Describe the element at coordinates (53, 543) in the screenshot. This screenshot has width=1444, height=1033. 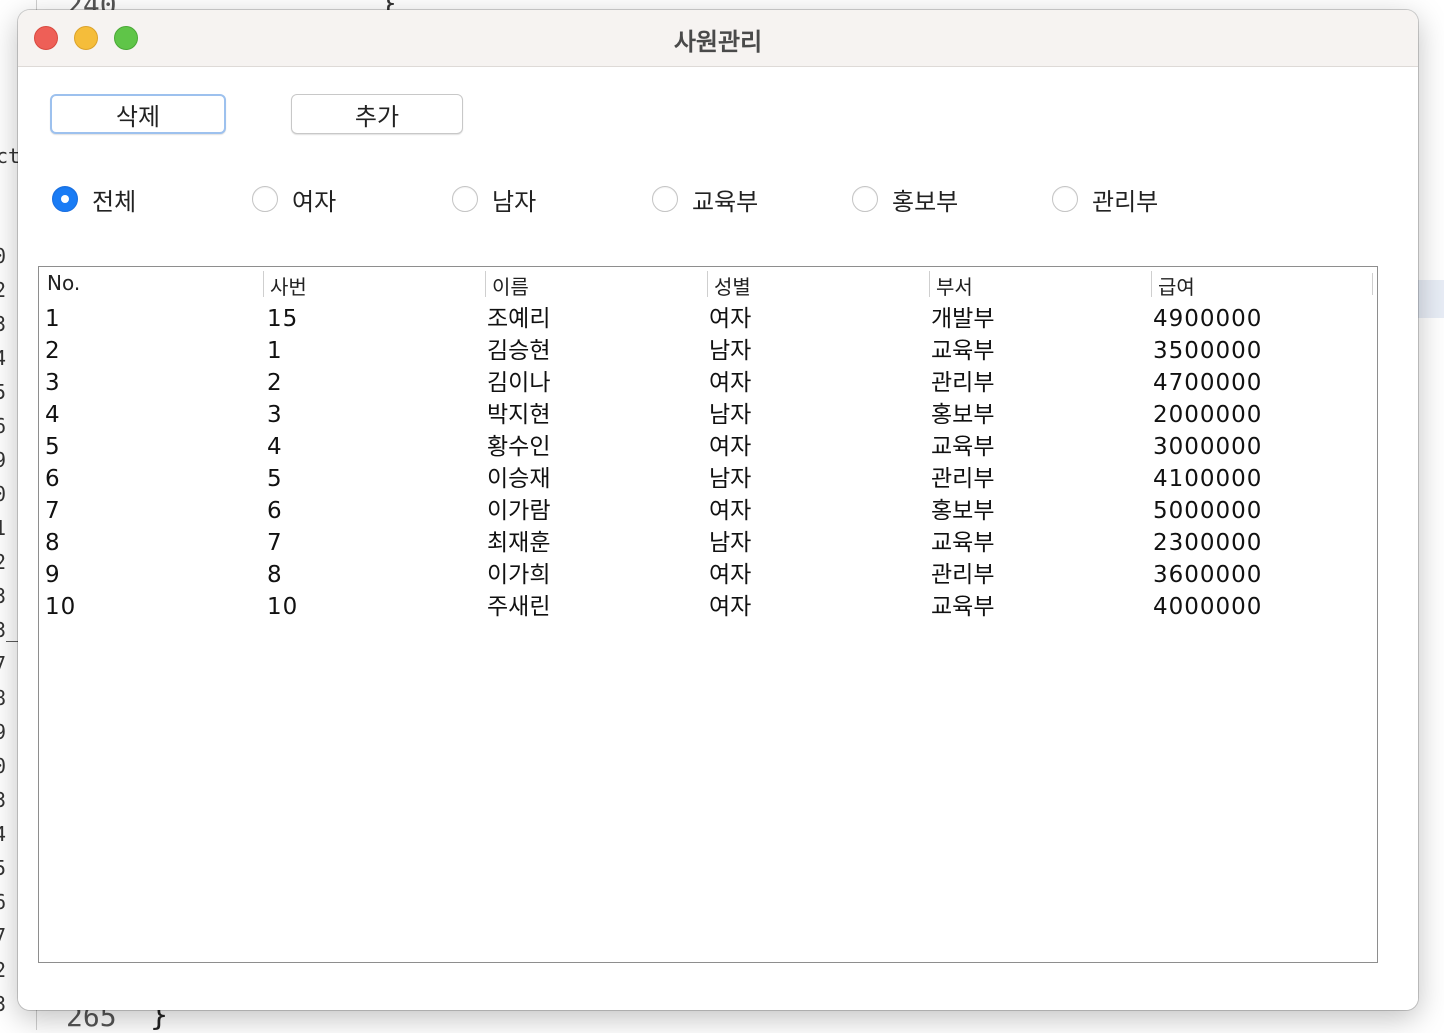
I see `table-cell-no: 8` at that location.